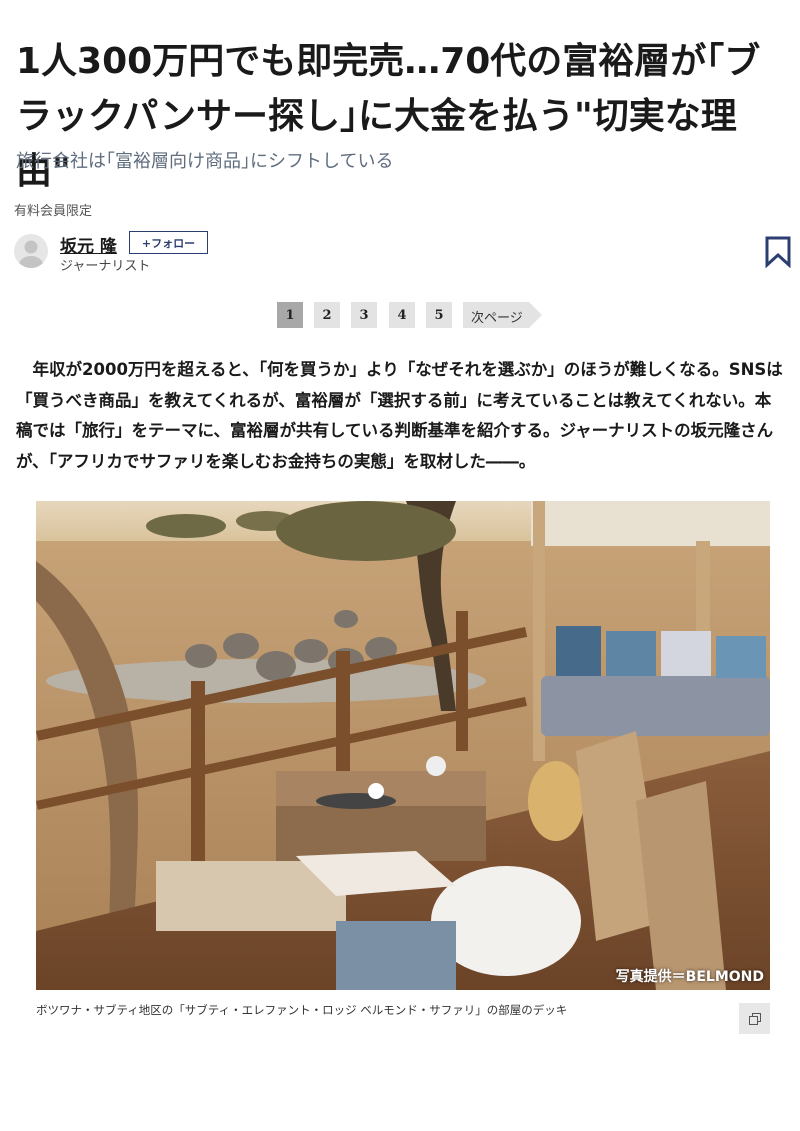 The width and height of the screenshot is (800, 1131). What do you see at coordinates (754, 1018) in the screenshot?
I see `copy-icon` at bounding box center [754, 1018].